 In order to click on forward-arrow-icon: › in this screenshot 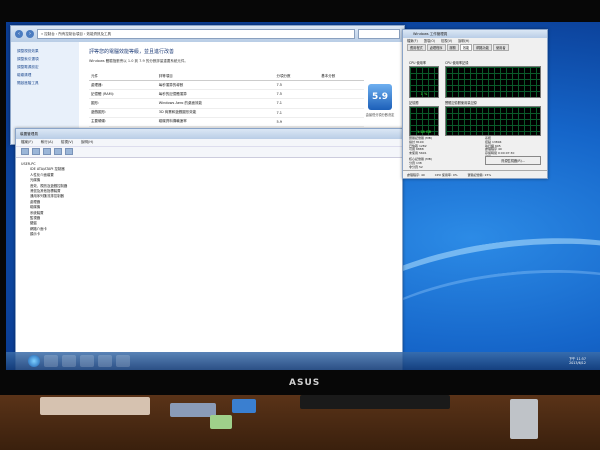, I will do `click(30, 34)`.